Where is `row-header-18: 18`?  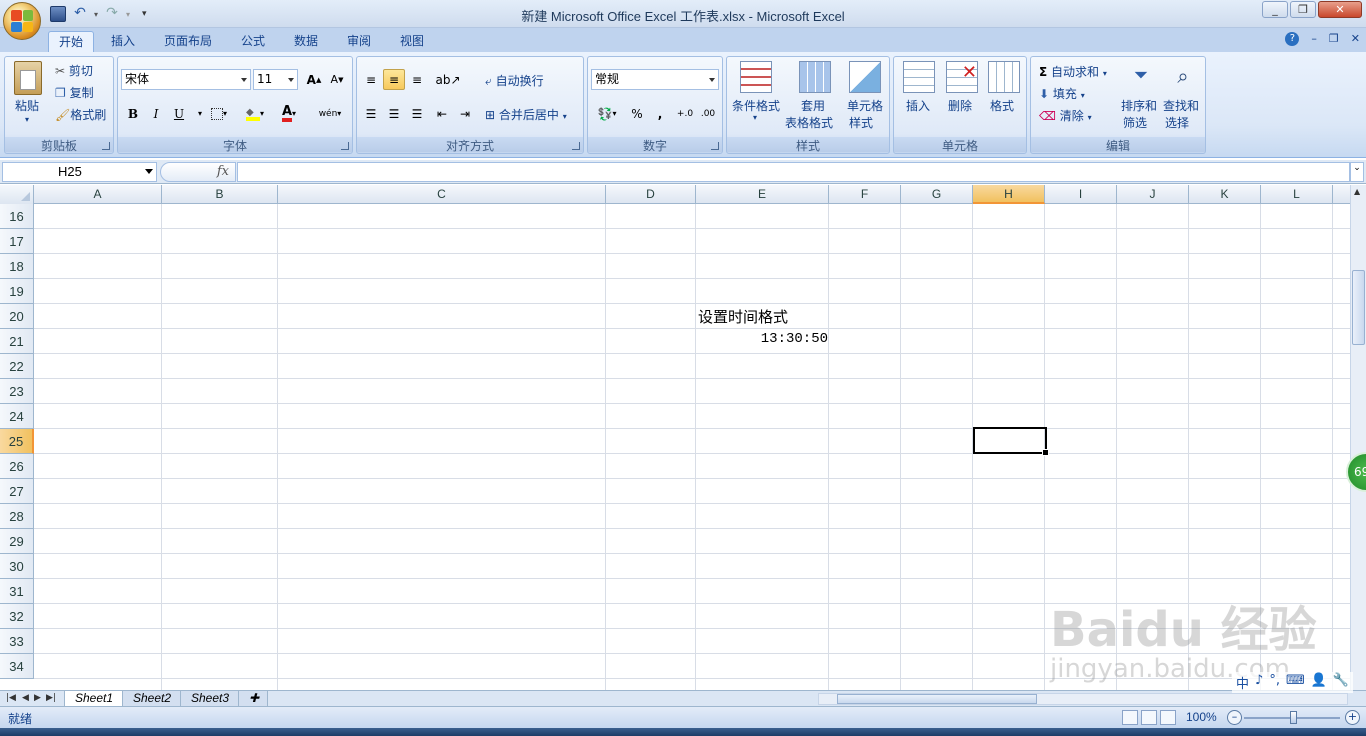
row-header-18: 18 is located at coordinates (17, 266).